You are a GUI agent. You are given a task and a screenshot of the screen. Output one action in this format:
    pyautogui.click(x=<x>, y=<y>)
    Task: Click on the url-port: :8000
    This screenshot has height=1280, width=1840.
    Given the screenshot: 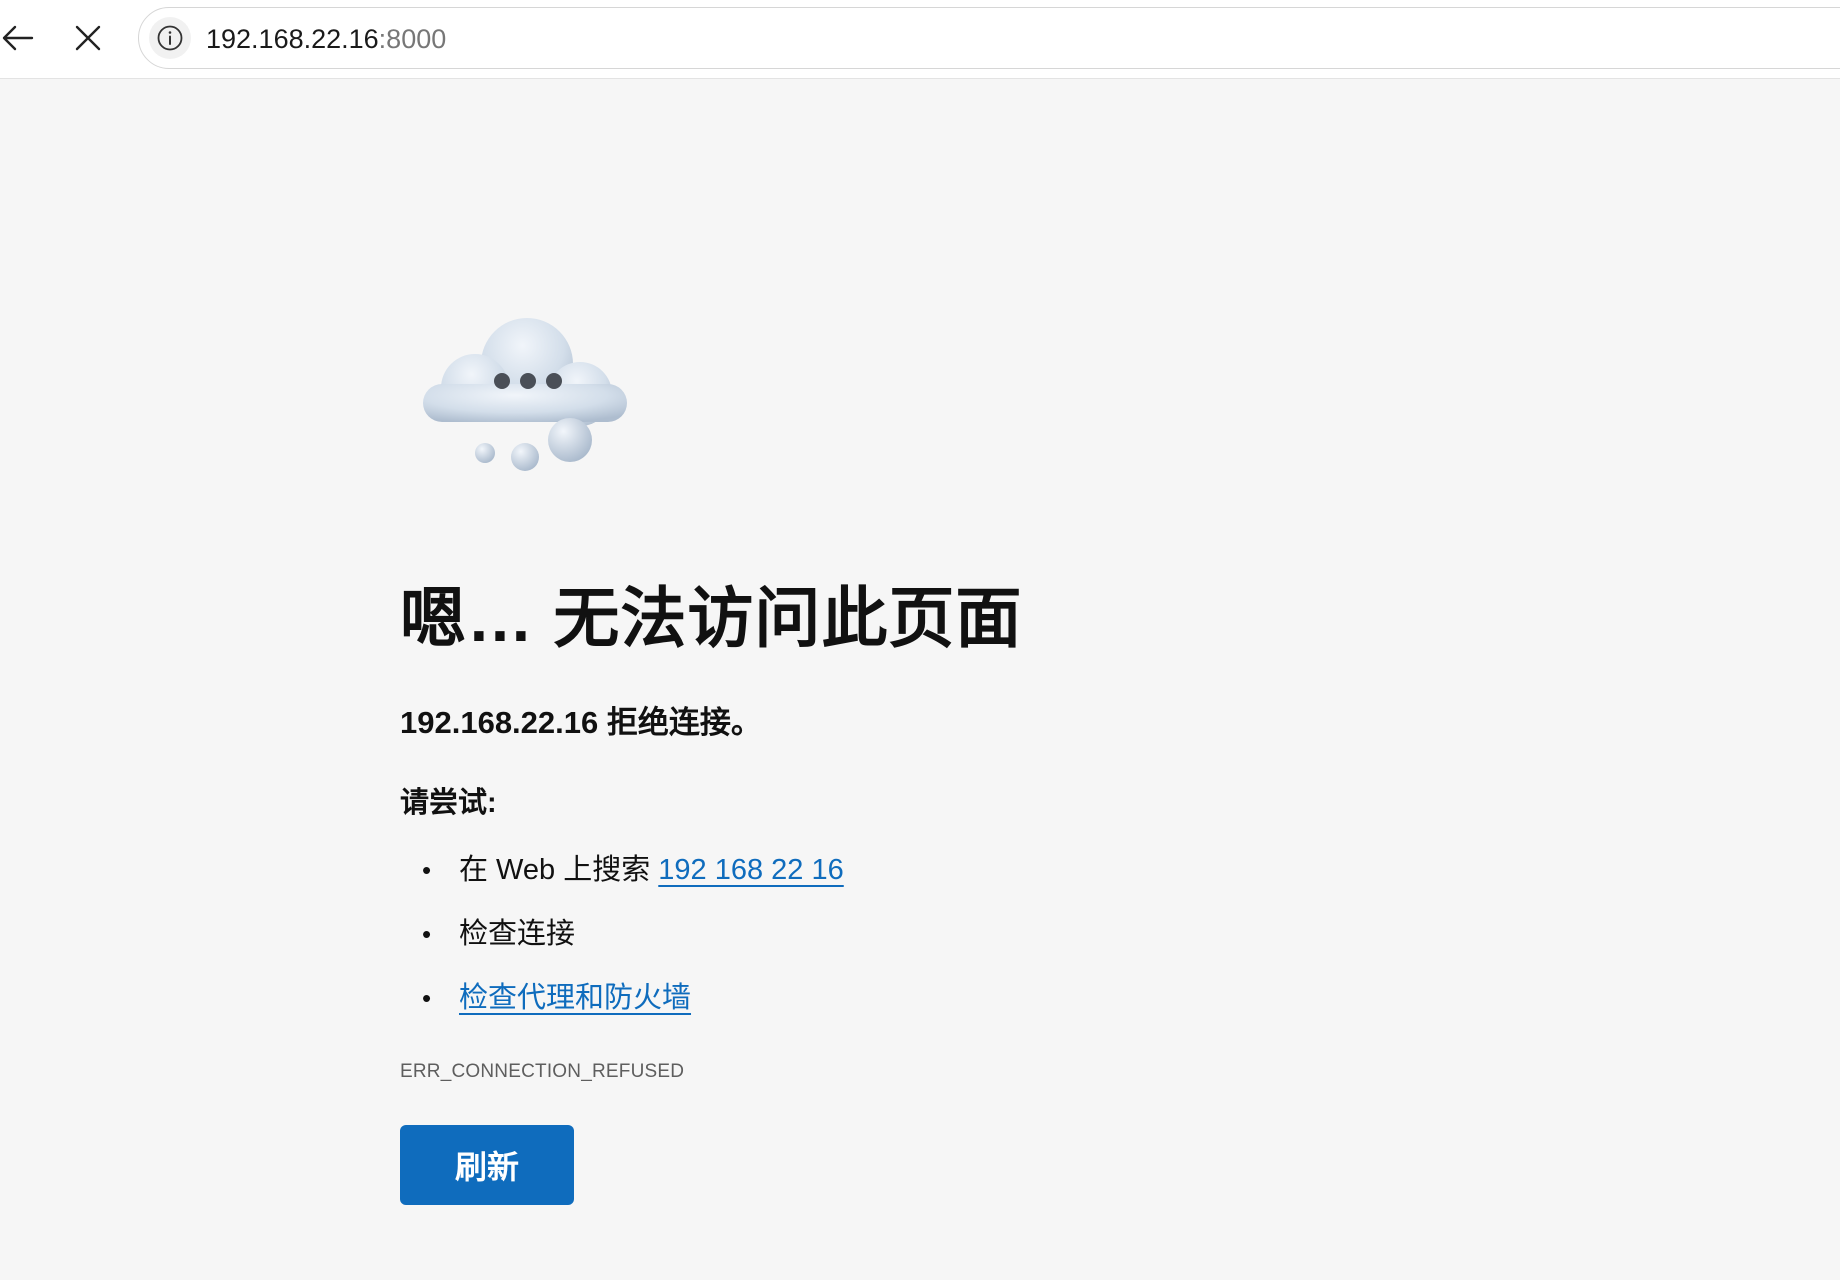 What is the action you would take?
    pyautogui.click(x=412, y=39)
    